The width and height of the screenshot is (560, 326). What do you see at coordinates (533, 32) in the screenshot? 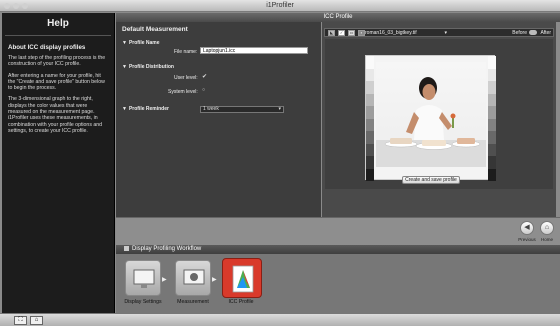
I see `before-after-toggle` at bounding box center [533, 32].